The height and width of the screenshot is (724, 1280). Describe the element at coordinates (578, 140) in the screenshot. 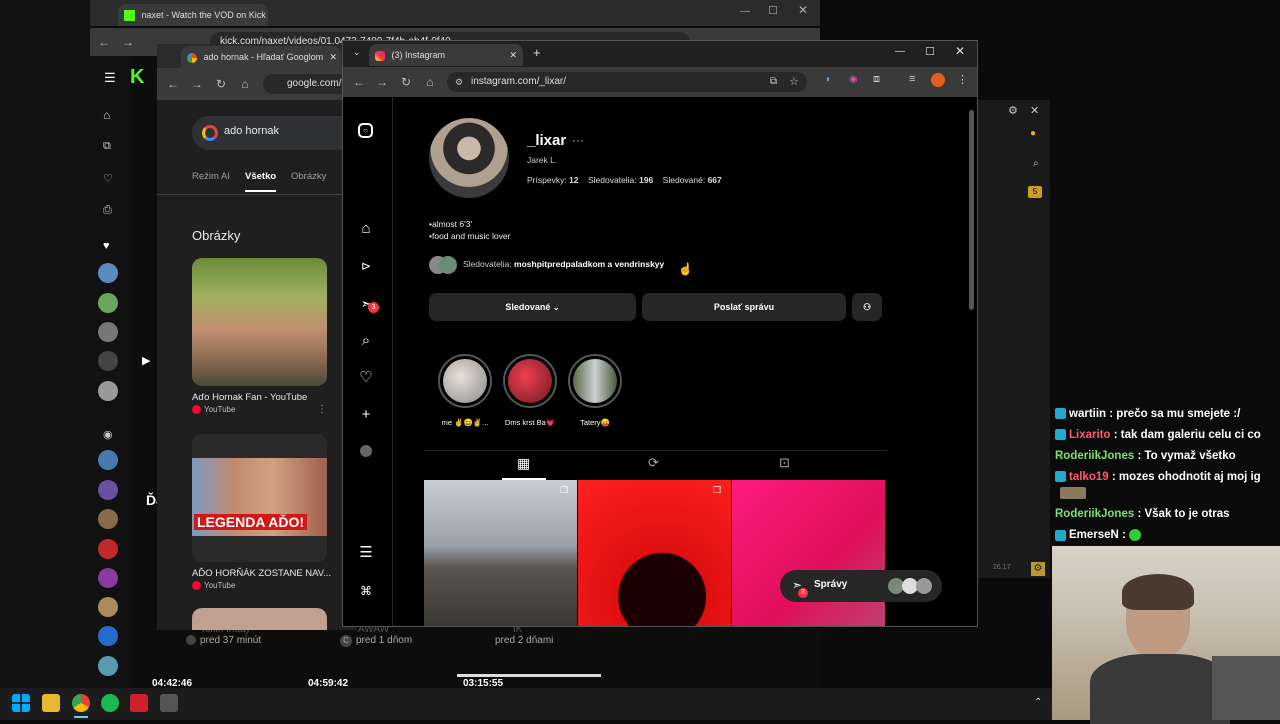

I see `profile-options-icon: ···` at that location.